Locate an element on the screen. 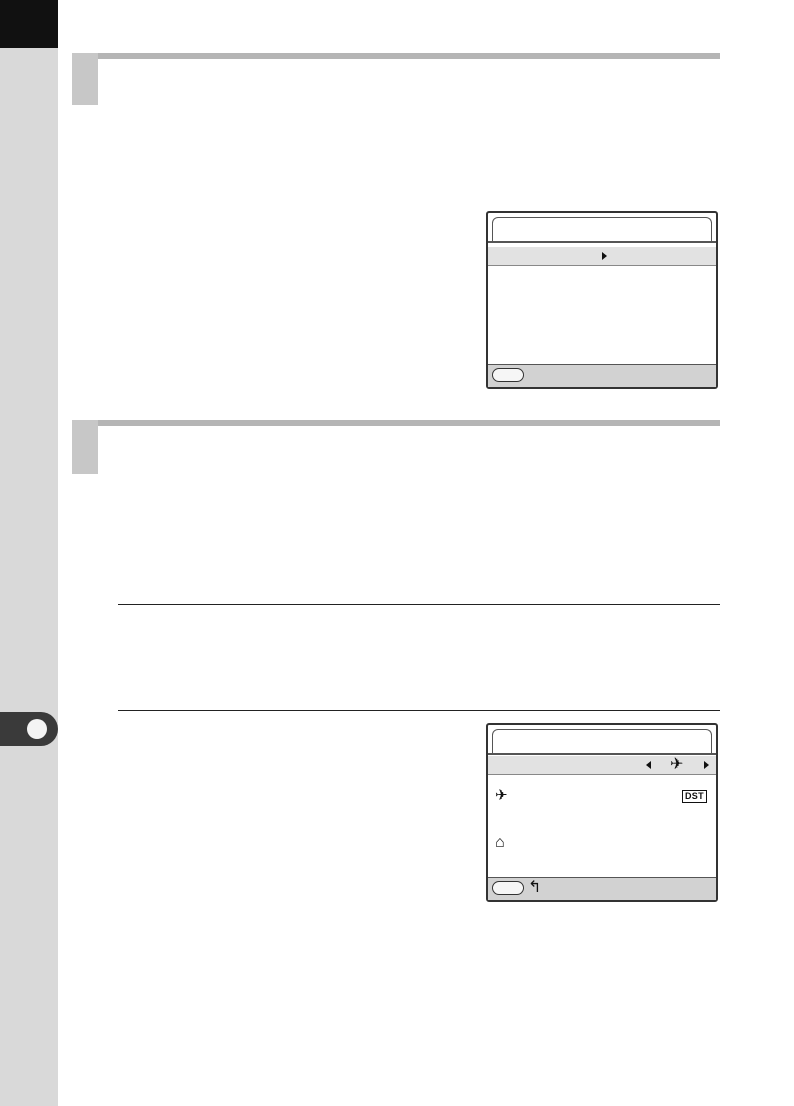  section-2-bar is located at coordinates (396, 423).